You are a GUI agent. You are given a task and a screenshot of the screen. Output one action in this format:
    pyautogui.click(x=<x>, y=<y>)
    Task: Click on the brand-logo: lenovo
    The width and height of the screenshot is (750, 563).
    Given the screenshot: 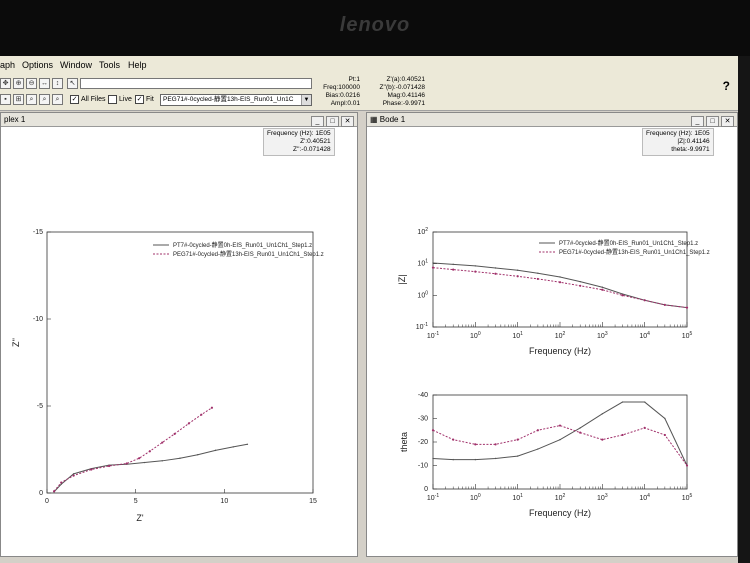 What is the action you would take?
    pyautogui.click(x=375, y=25)
    